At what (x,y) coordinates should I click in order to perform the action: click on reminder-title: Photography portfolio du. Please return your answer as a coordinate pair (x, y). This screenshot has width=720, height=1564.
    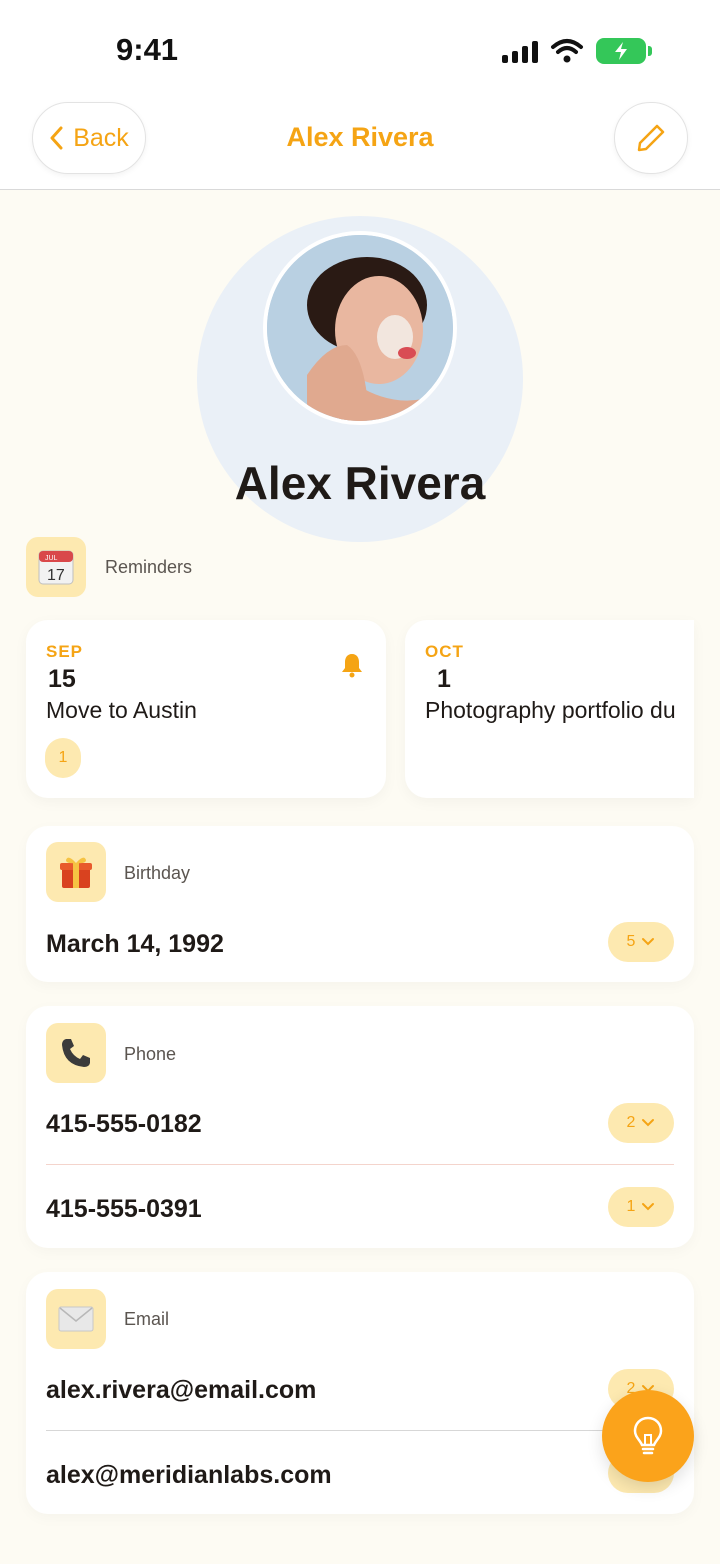
    Looking at the image, I should click on (550, 710).